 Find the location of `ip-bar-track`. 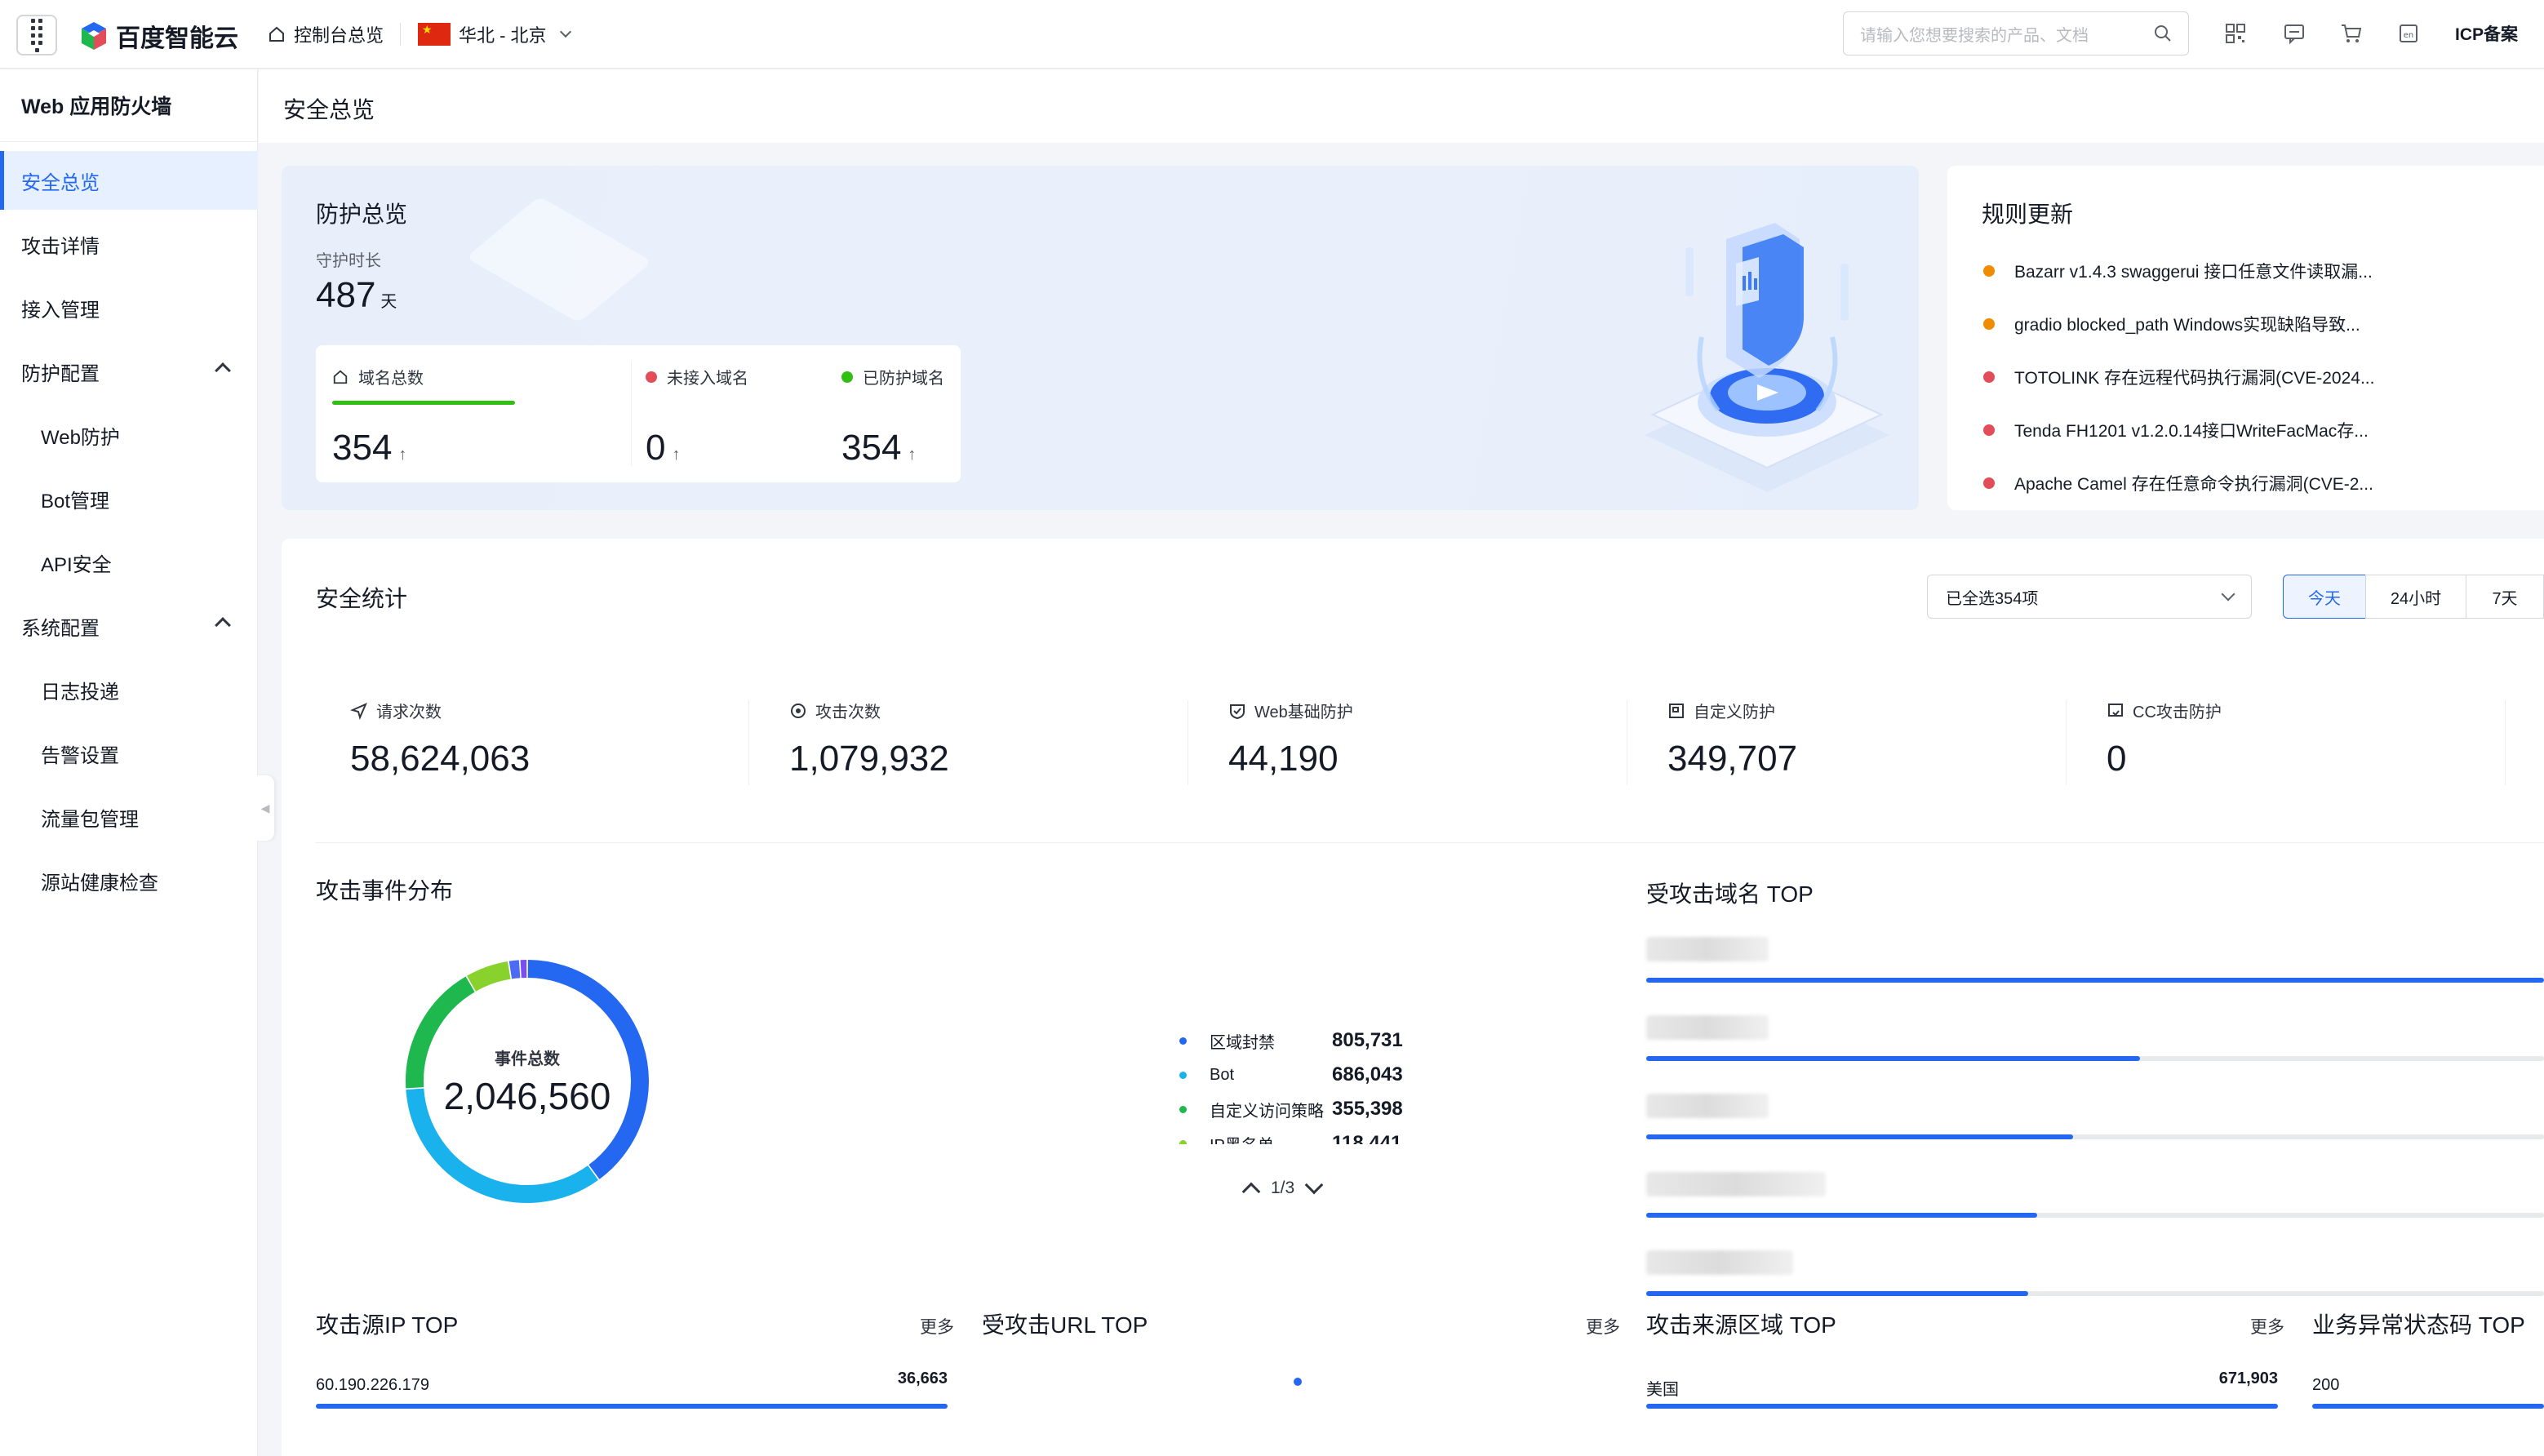

ip-bar-track is located at coordinates (632, 1407).